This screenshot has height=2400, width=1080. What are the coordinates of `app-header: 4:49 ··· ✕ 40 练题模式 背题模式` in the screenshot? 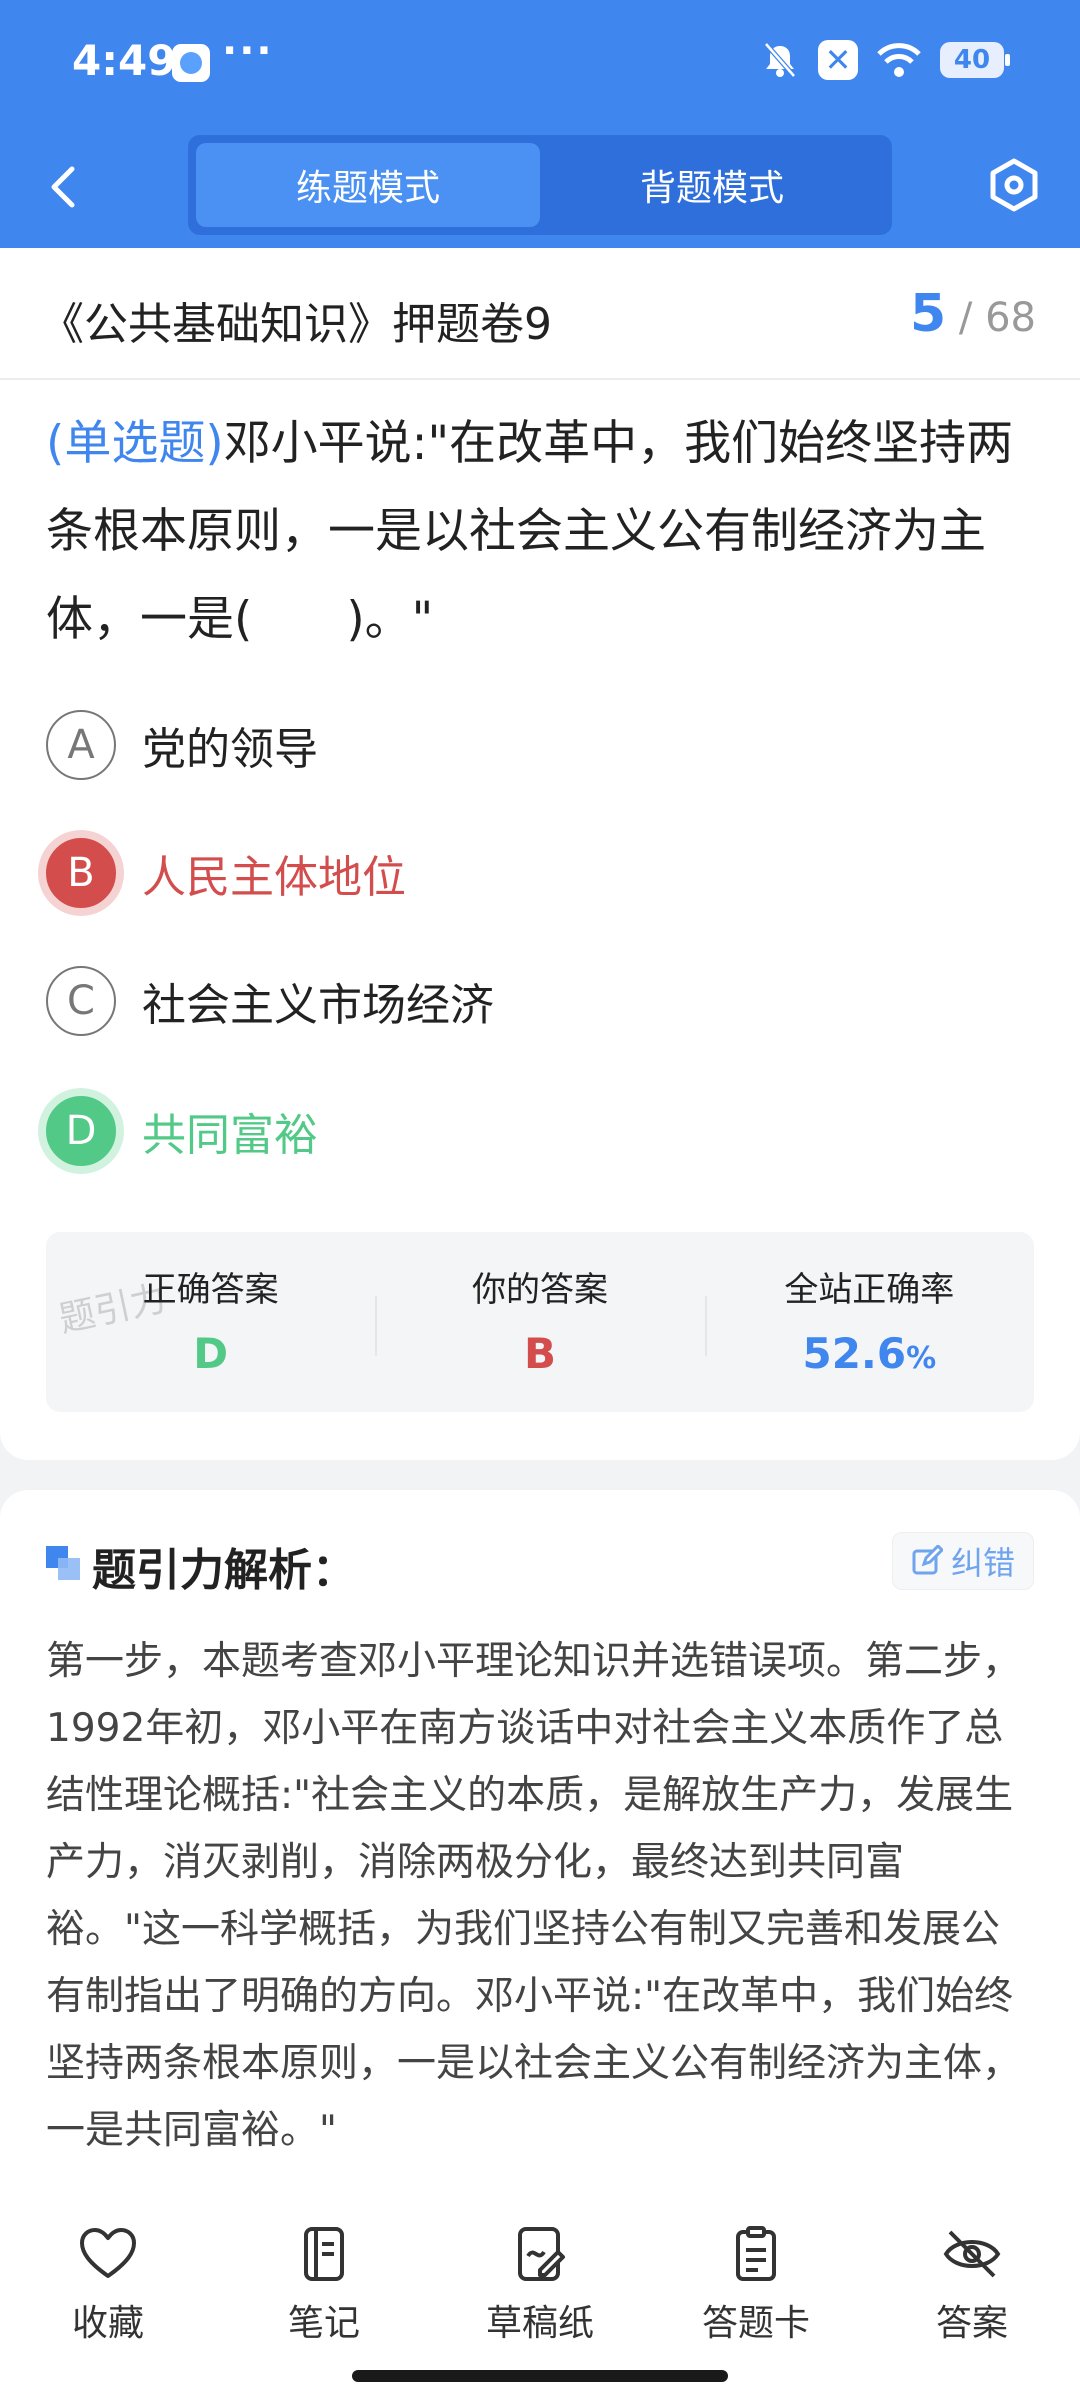 It's located at (540, 124).